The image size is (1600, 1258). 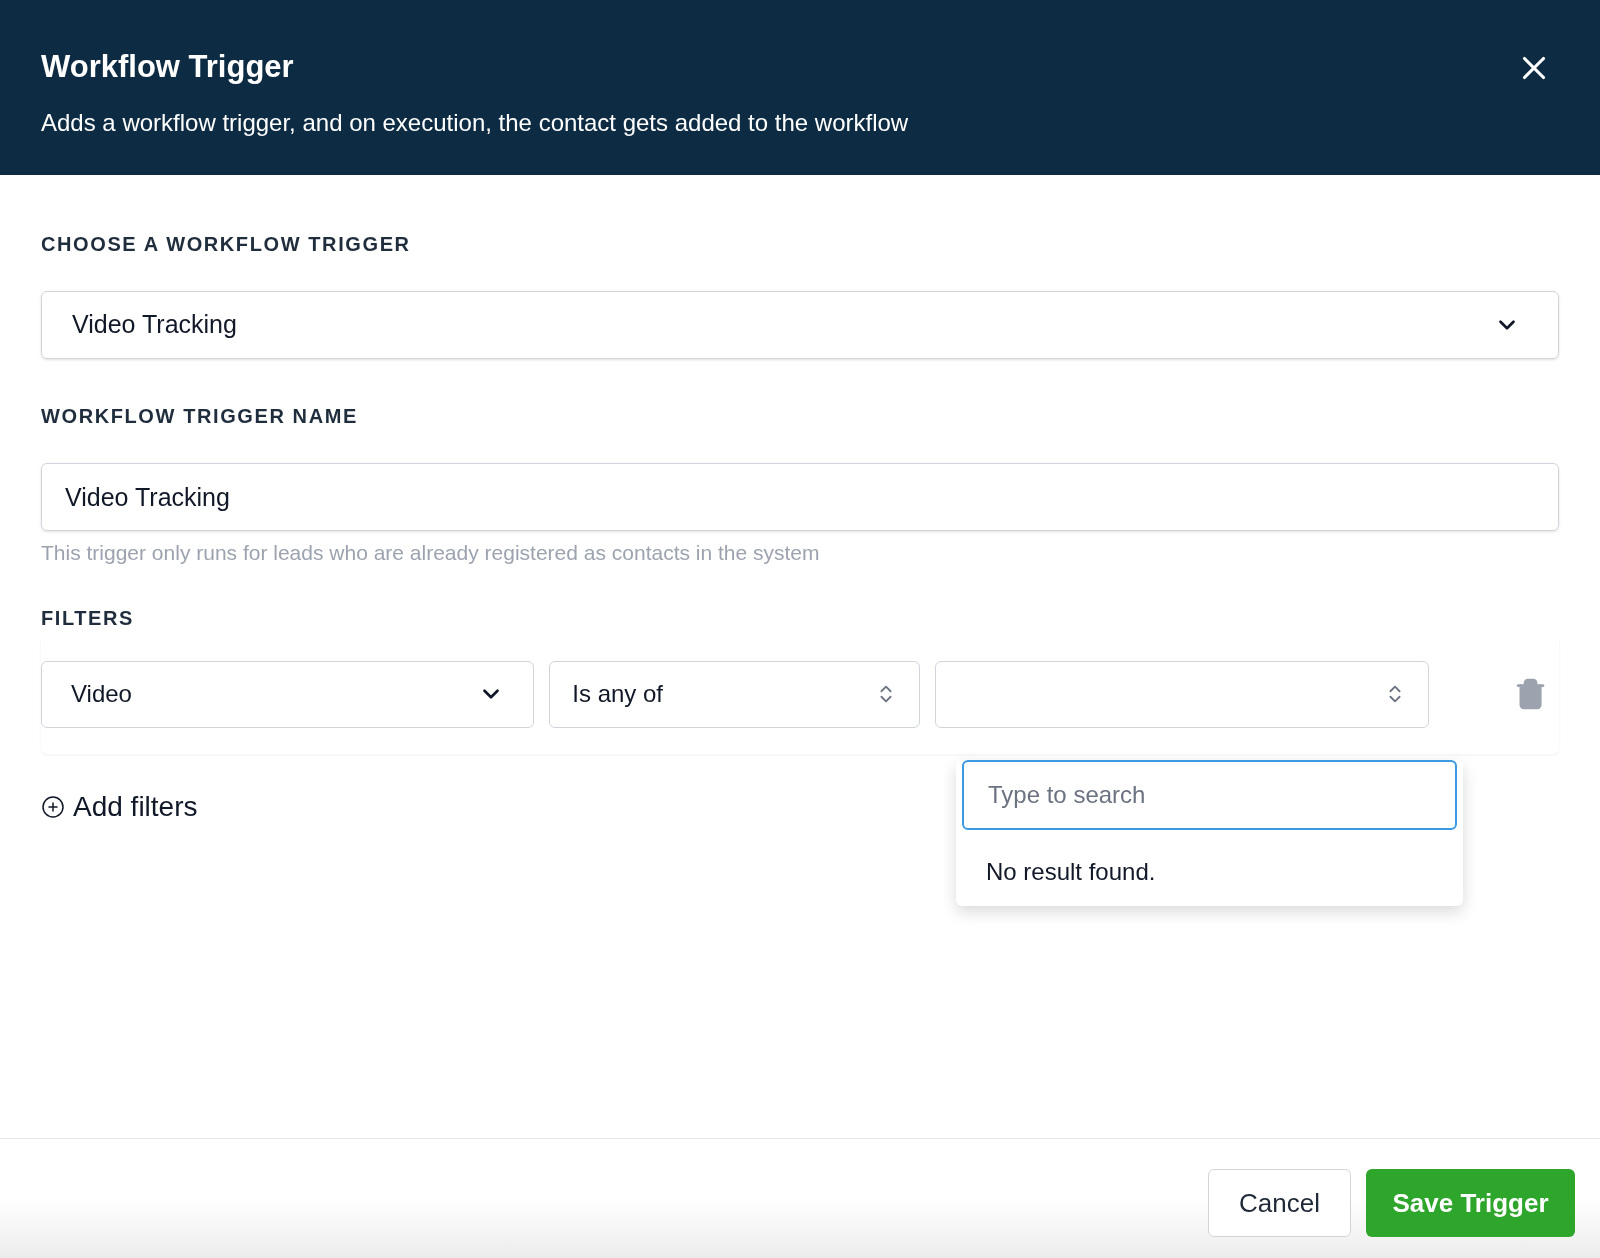 What do you see at coordinates (1181, 694) in the screenshot?
I see `values-select` at bounding box center [1181, 694].